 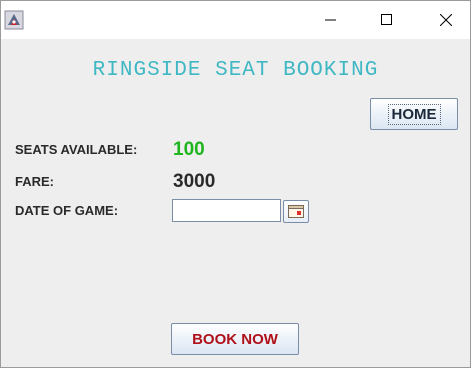 I want to click on book-now-button: BOOK NOW, so click(x=235, y=339).